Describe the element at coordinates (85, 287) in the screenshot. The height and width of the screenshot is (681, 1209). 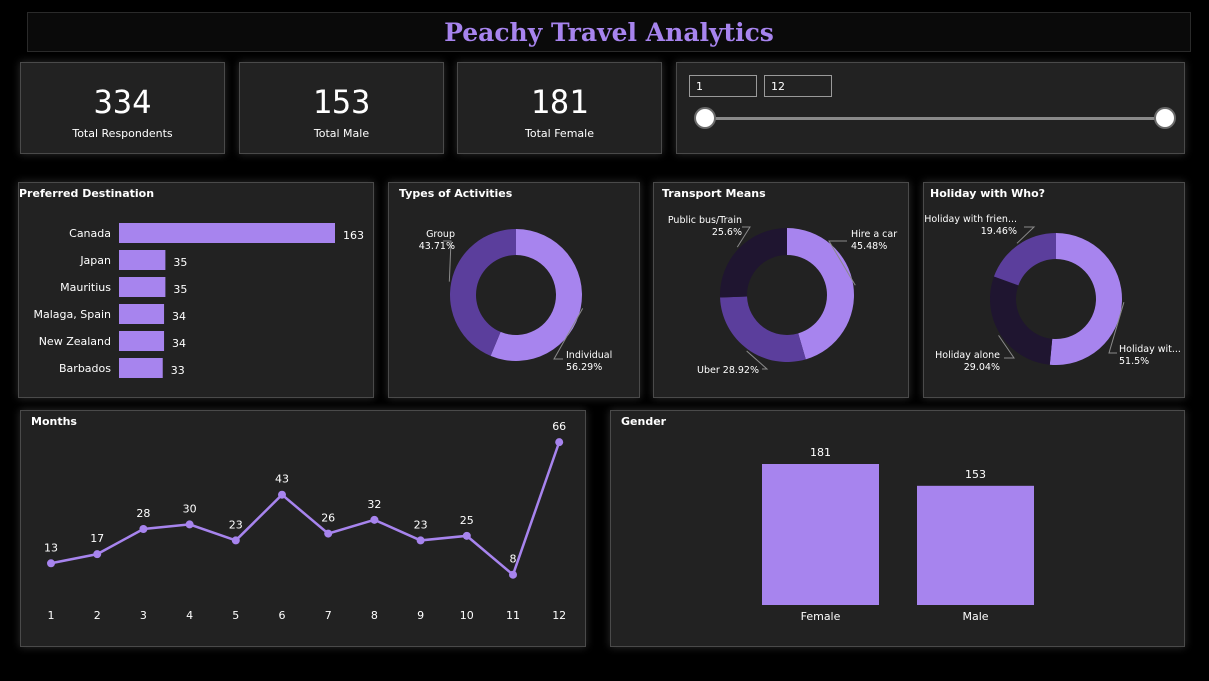
I see `destination-category-label: Mauritius` at that location.